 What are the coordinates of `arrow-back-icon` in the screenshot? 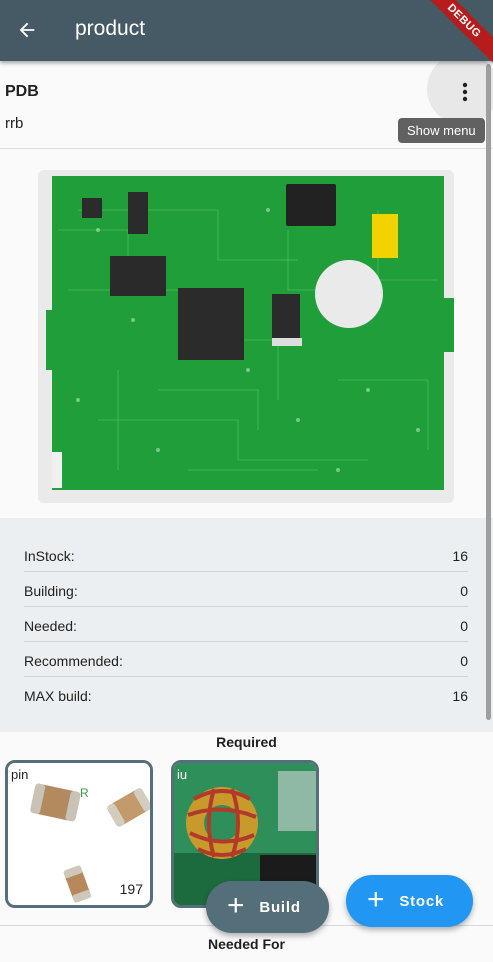 It's located at (27, 30).